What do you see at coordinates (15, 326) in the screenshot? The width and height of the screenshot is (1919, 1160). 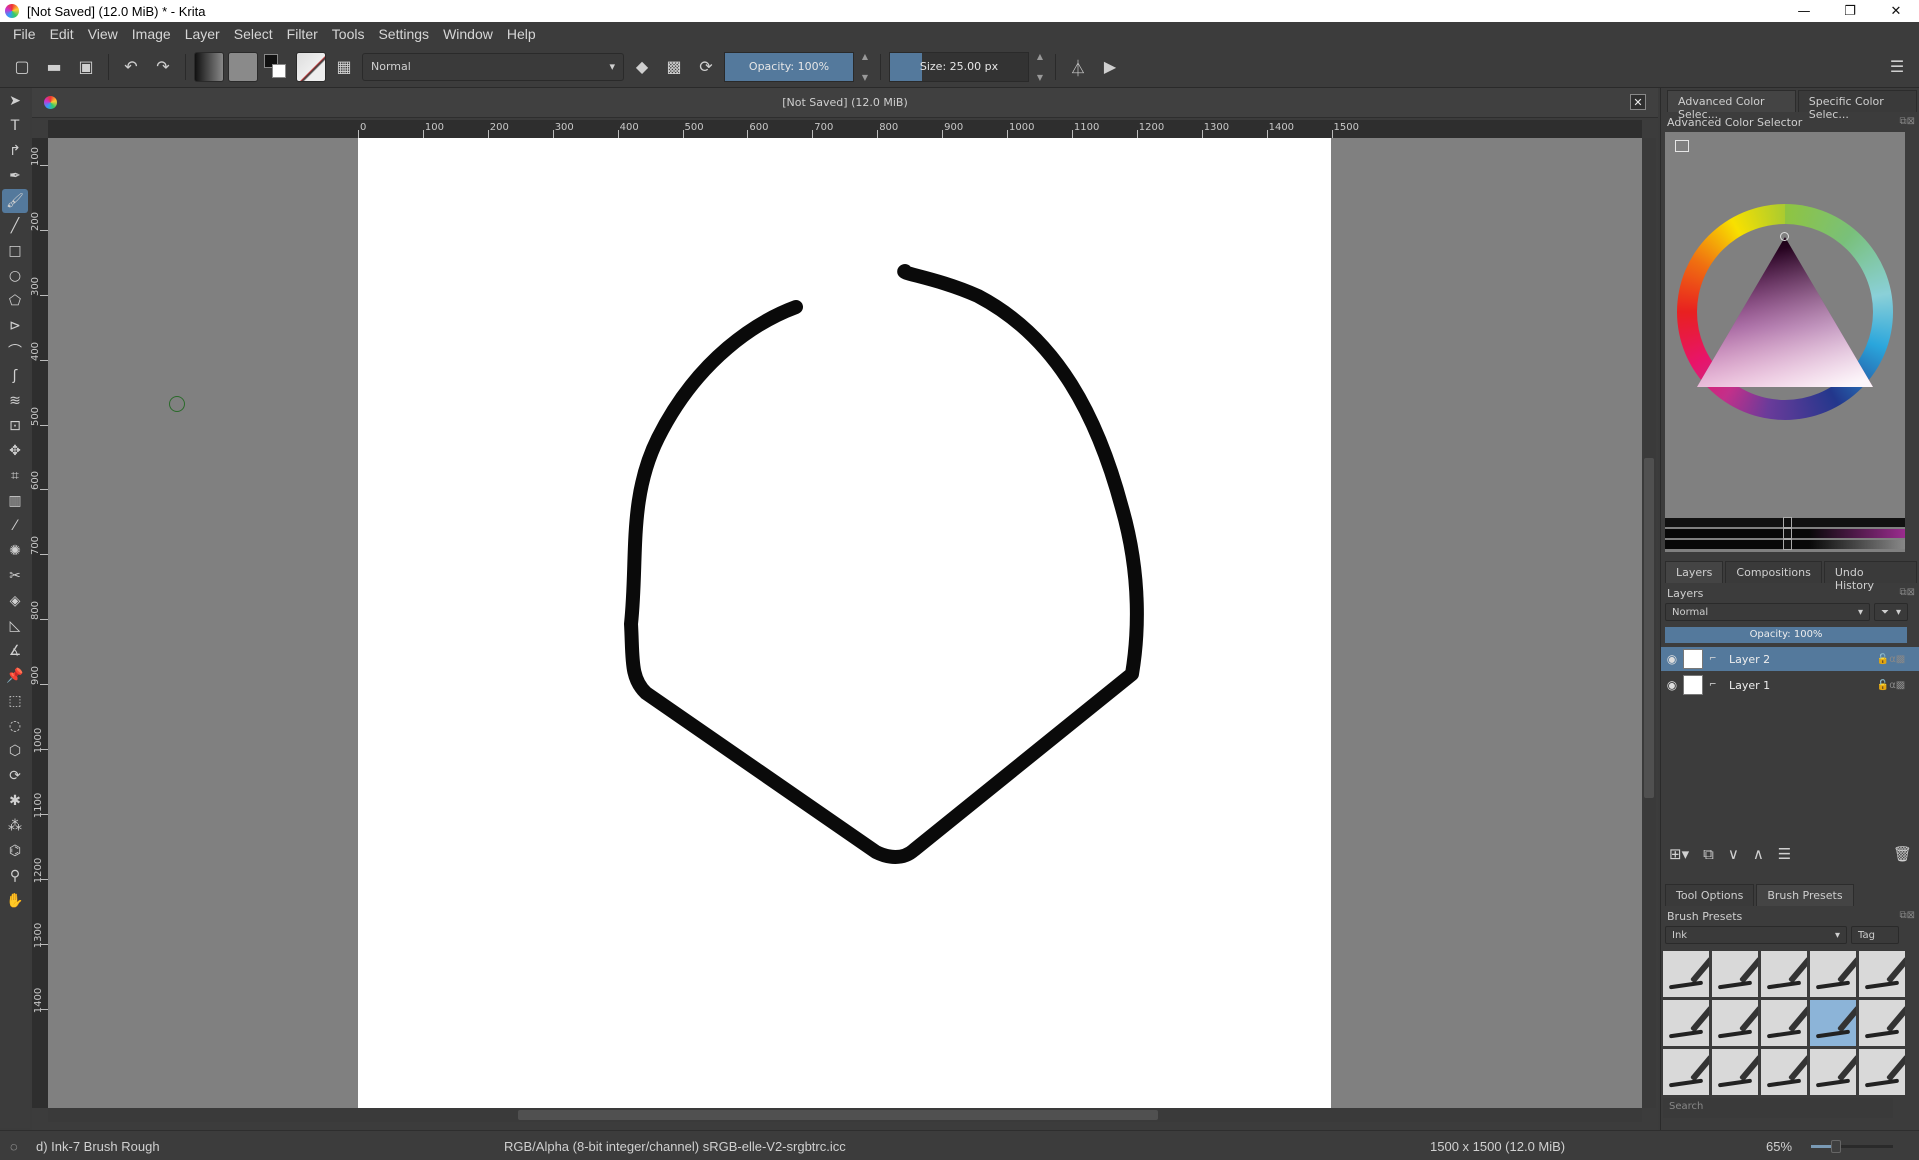 I see `tool-polyline-icon: ⊳` at bounding box center [15, 326].